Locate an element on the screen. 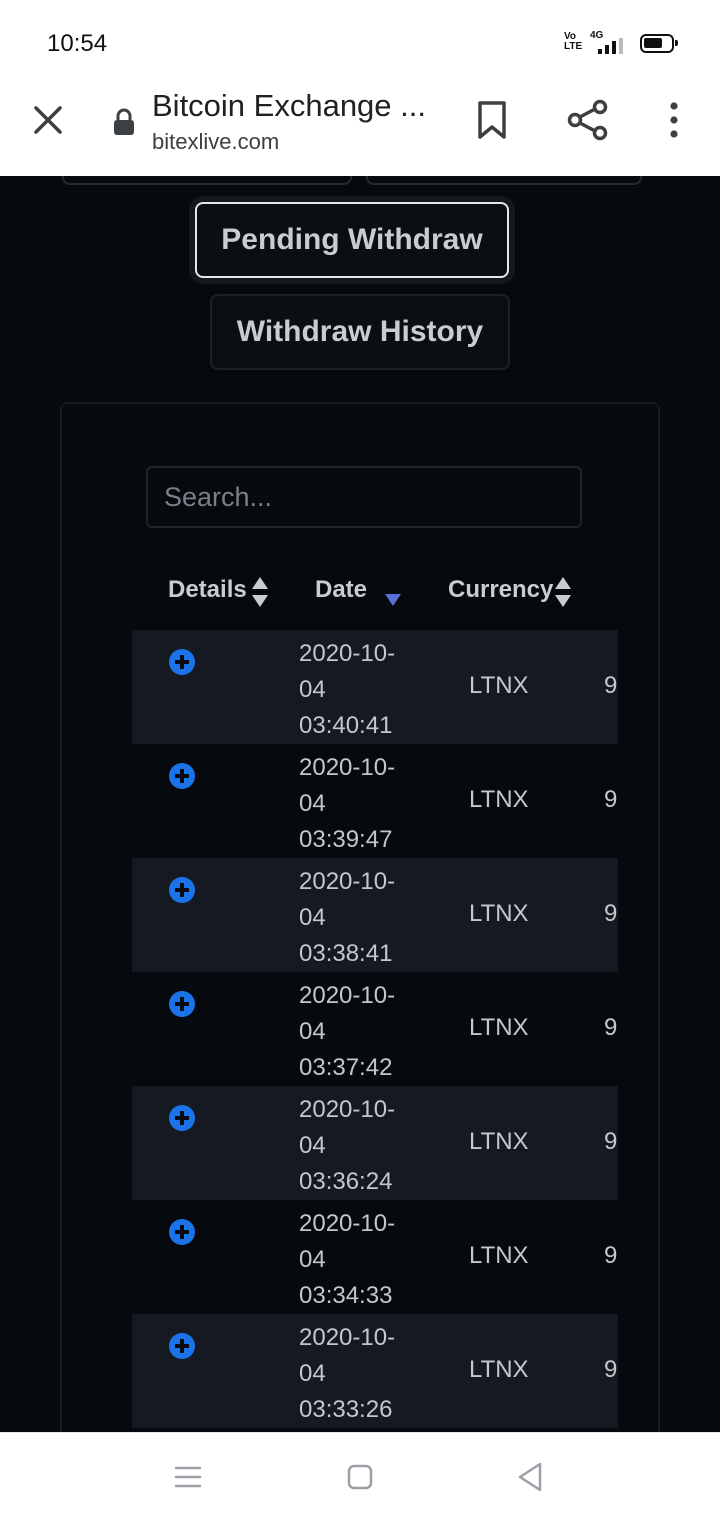 Image resolution: width=720 pixels, height=1520 pixels. home-icon is located at coordinates (360, 1477).